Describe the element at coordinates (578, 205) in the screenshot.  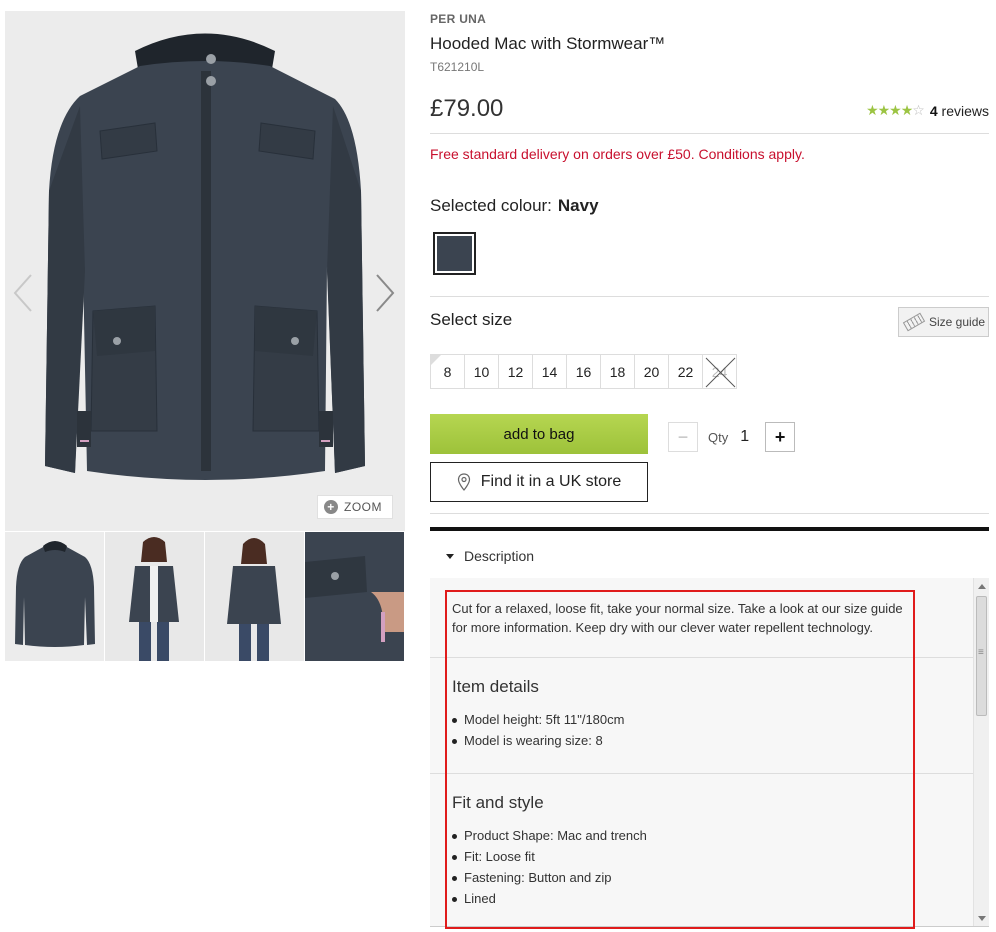
I see `selected-colour-value: Navy` at that location.